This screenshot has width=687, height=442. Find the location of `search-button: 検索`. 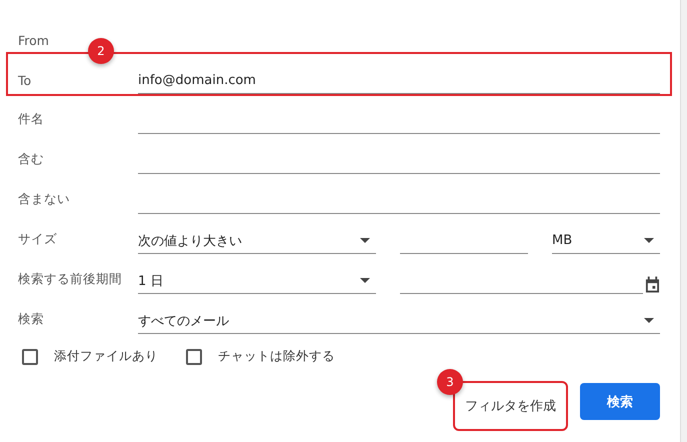

search-button: 検索 is located at coordinates (620, 401).